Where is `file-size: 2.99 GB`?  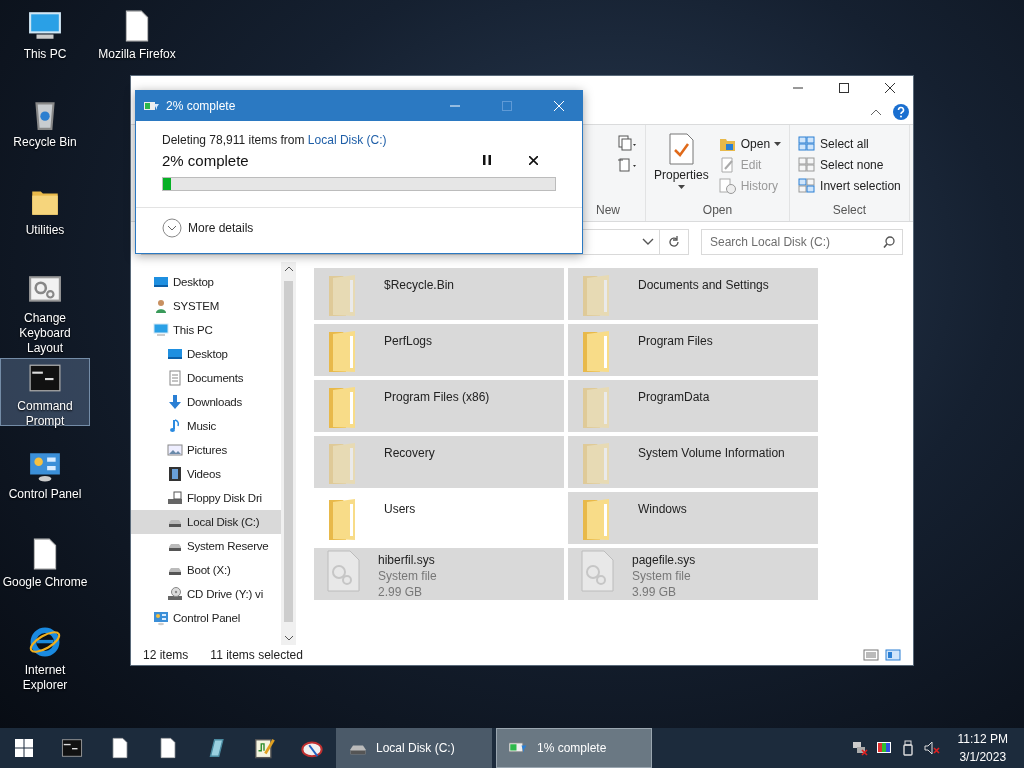 file-size: 2.99 GB is located at coordinates (401, 592).